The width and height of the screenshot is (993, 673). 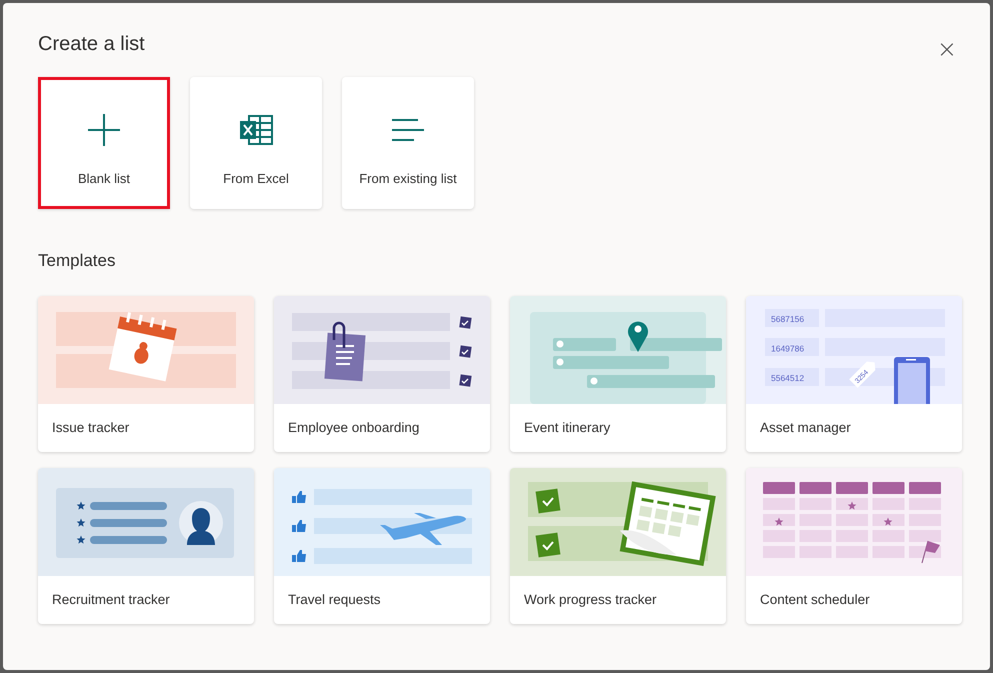 What do you see at coordinates (854, 546) in the screenshot?
I see `template-card: Content scheduler` at bounding box center [854, 546].